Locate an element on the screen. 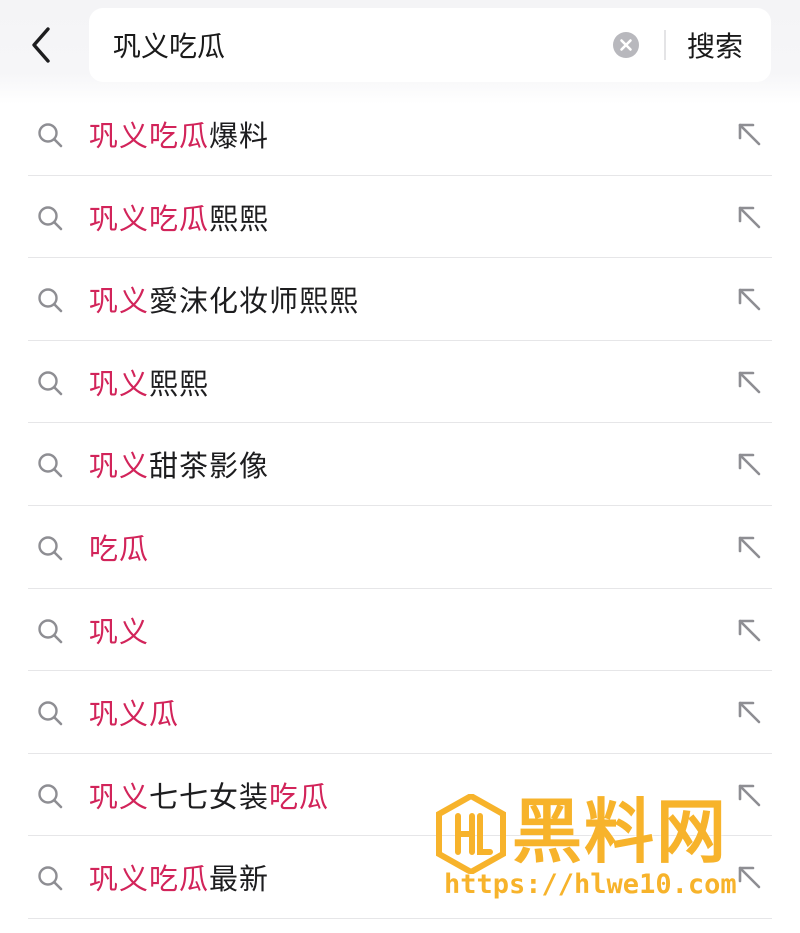 The image size is (800, 933). suggestion-text: 巩义瓜 is located at coordinates (134, 712).